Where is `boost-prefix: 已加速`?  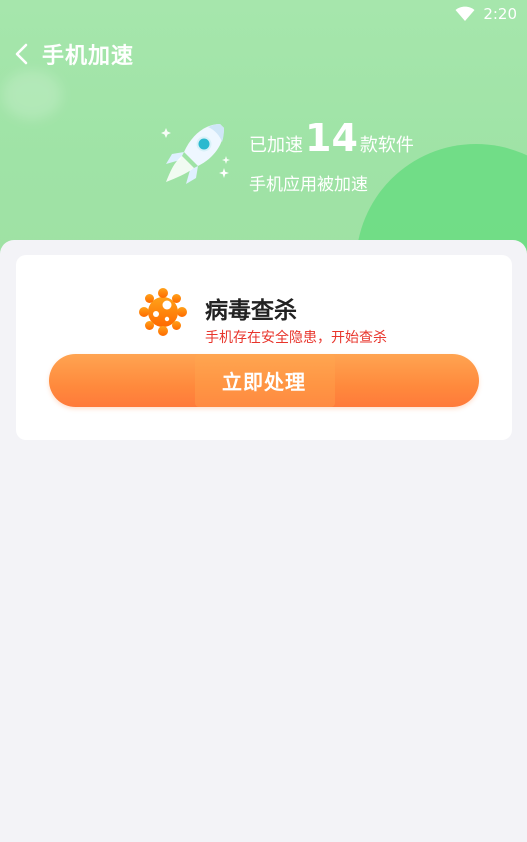 boost-prefix: 已加速 is located at coordinates (276, 145).